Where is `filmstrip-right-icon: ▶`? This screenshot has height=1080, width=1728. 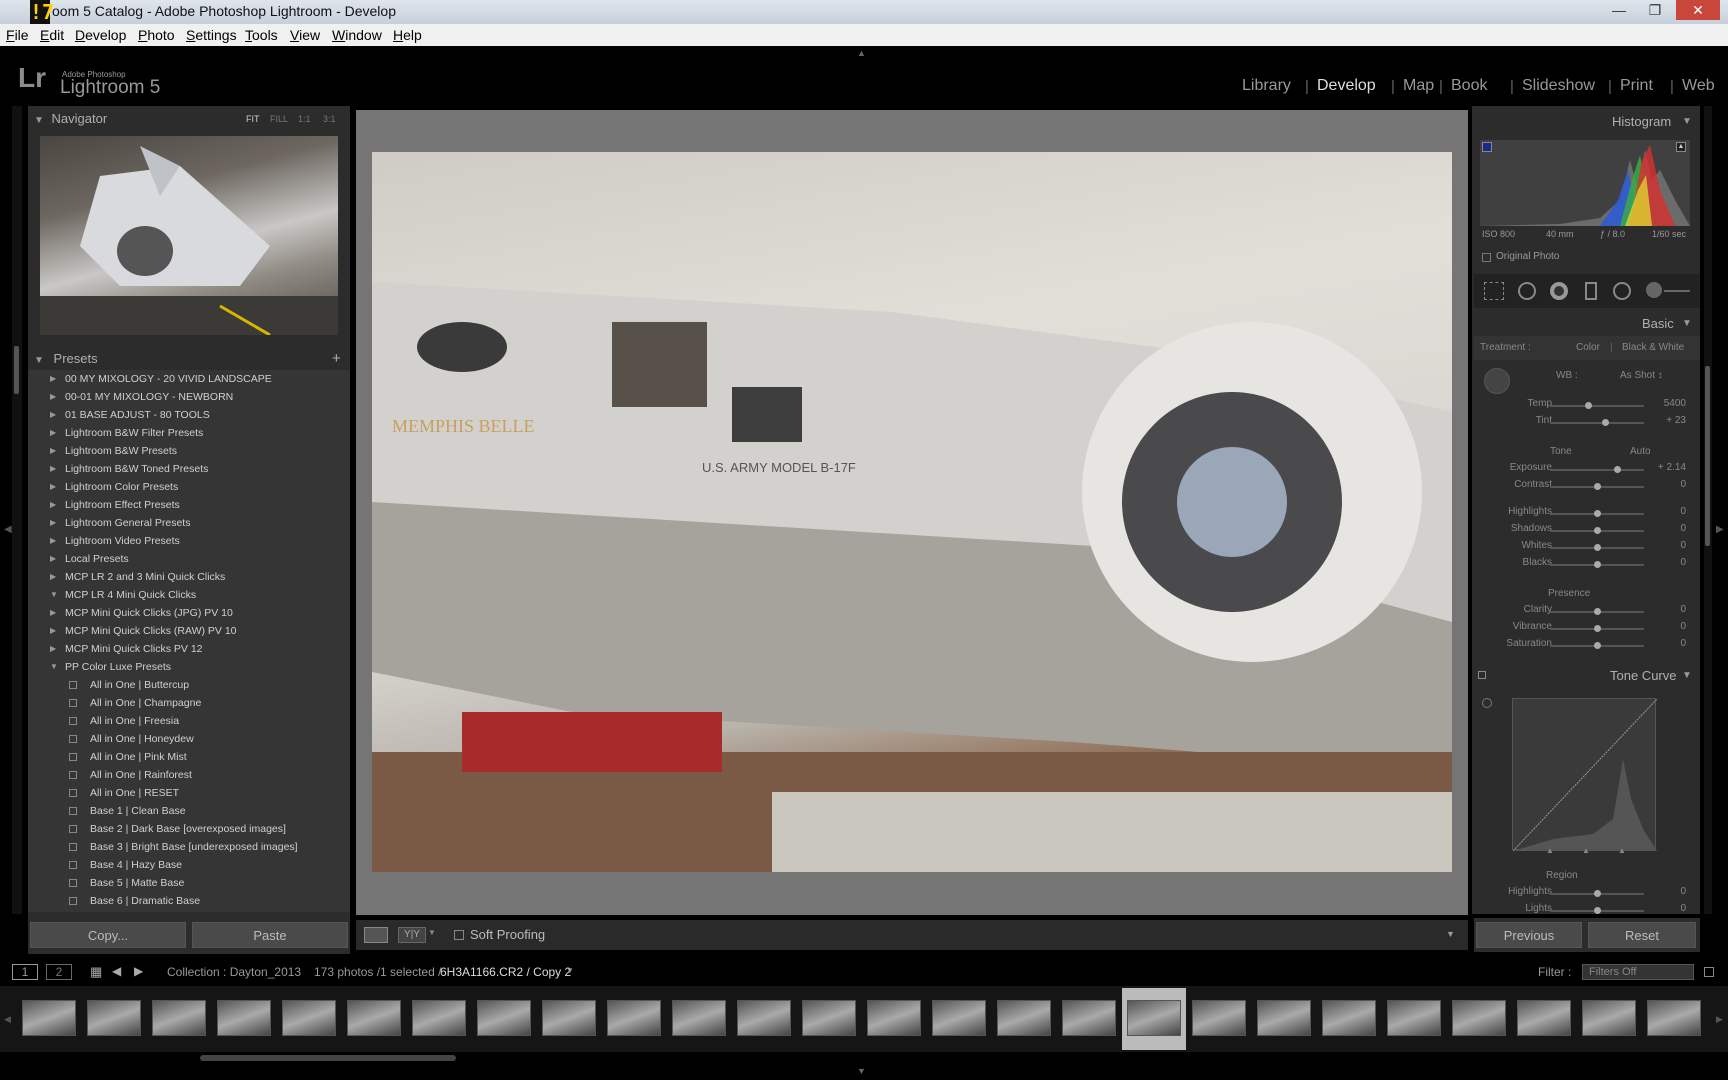
filmstrip-right-icon: ▶ is located at coordinates (1719, 1019).